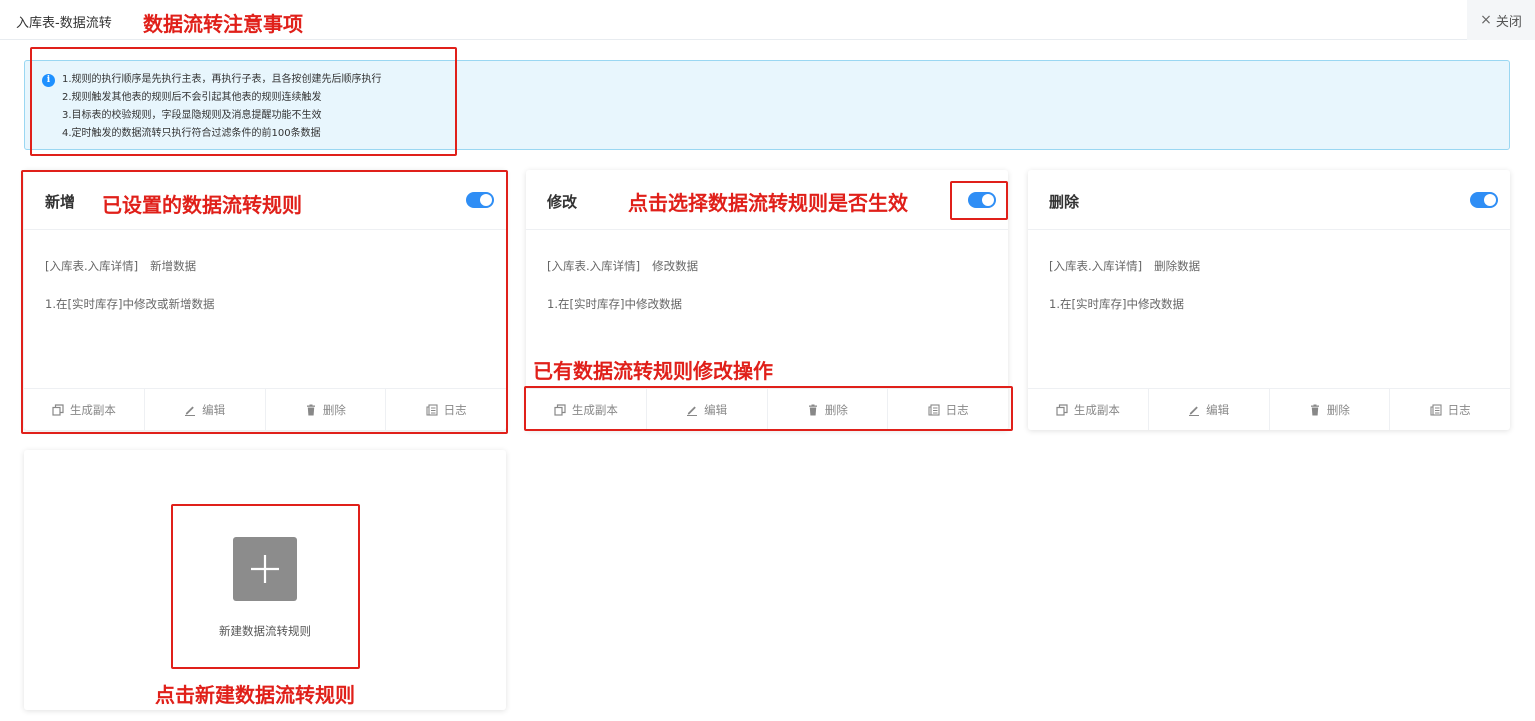 The width and height of the screenshot is (1535, 721). Describe the element at coordinates (1486, 20) in the screenshot. I see `close-icon: ×` at that location.